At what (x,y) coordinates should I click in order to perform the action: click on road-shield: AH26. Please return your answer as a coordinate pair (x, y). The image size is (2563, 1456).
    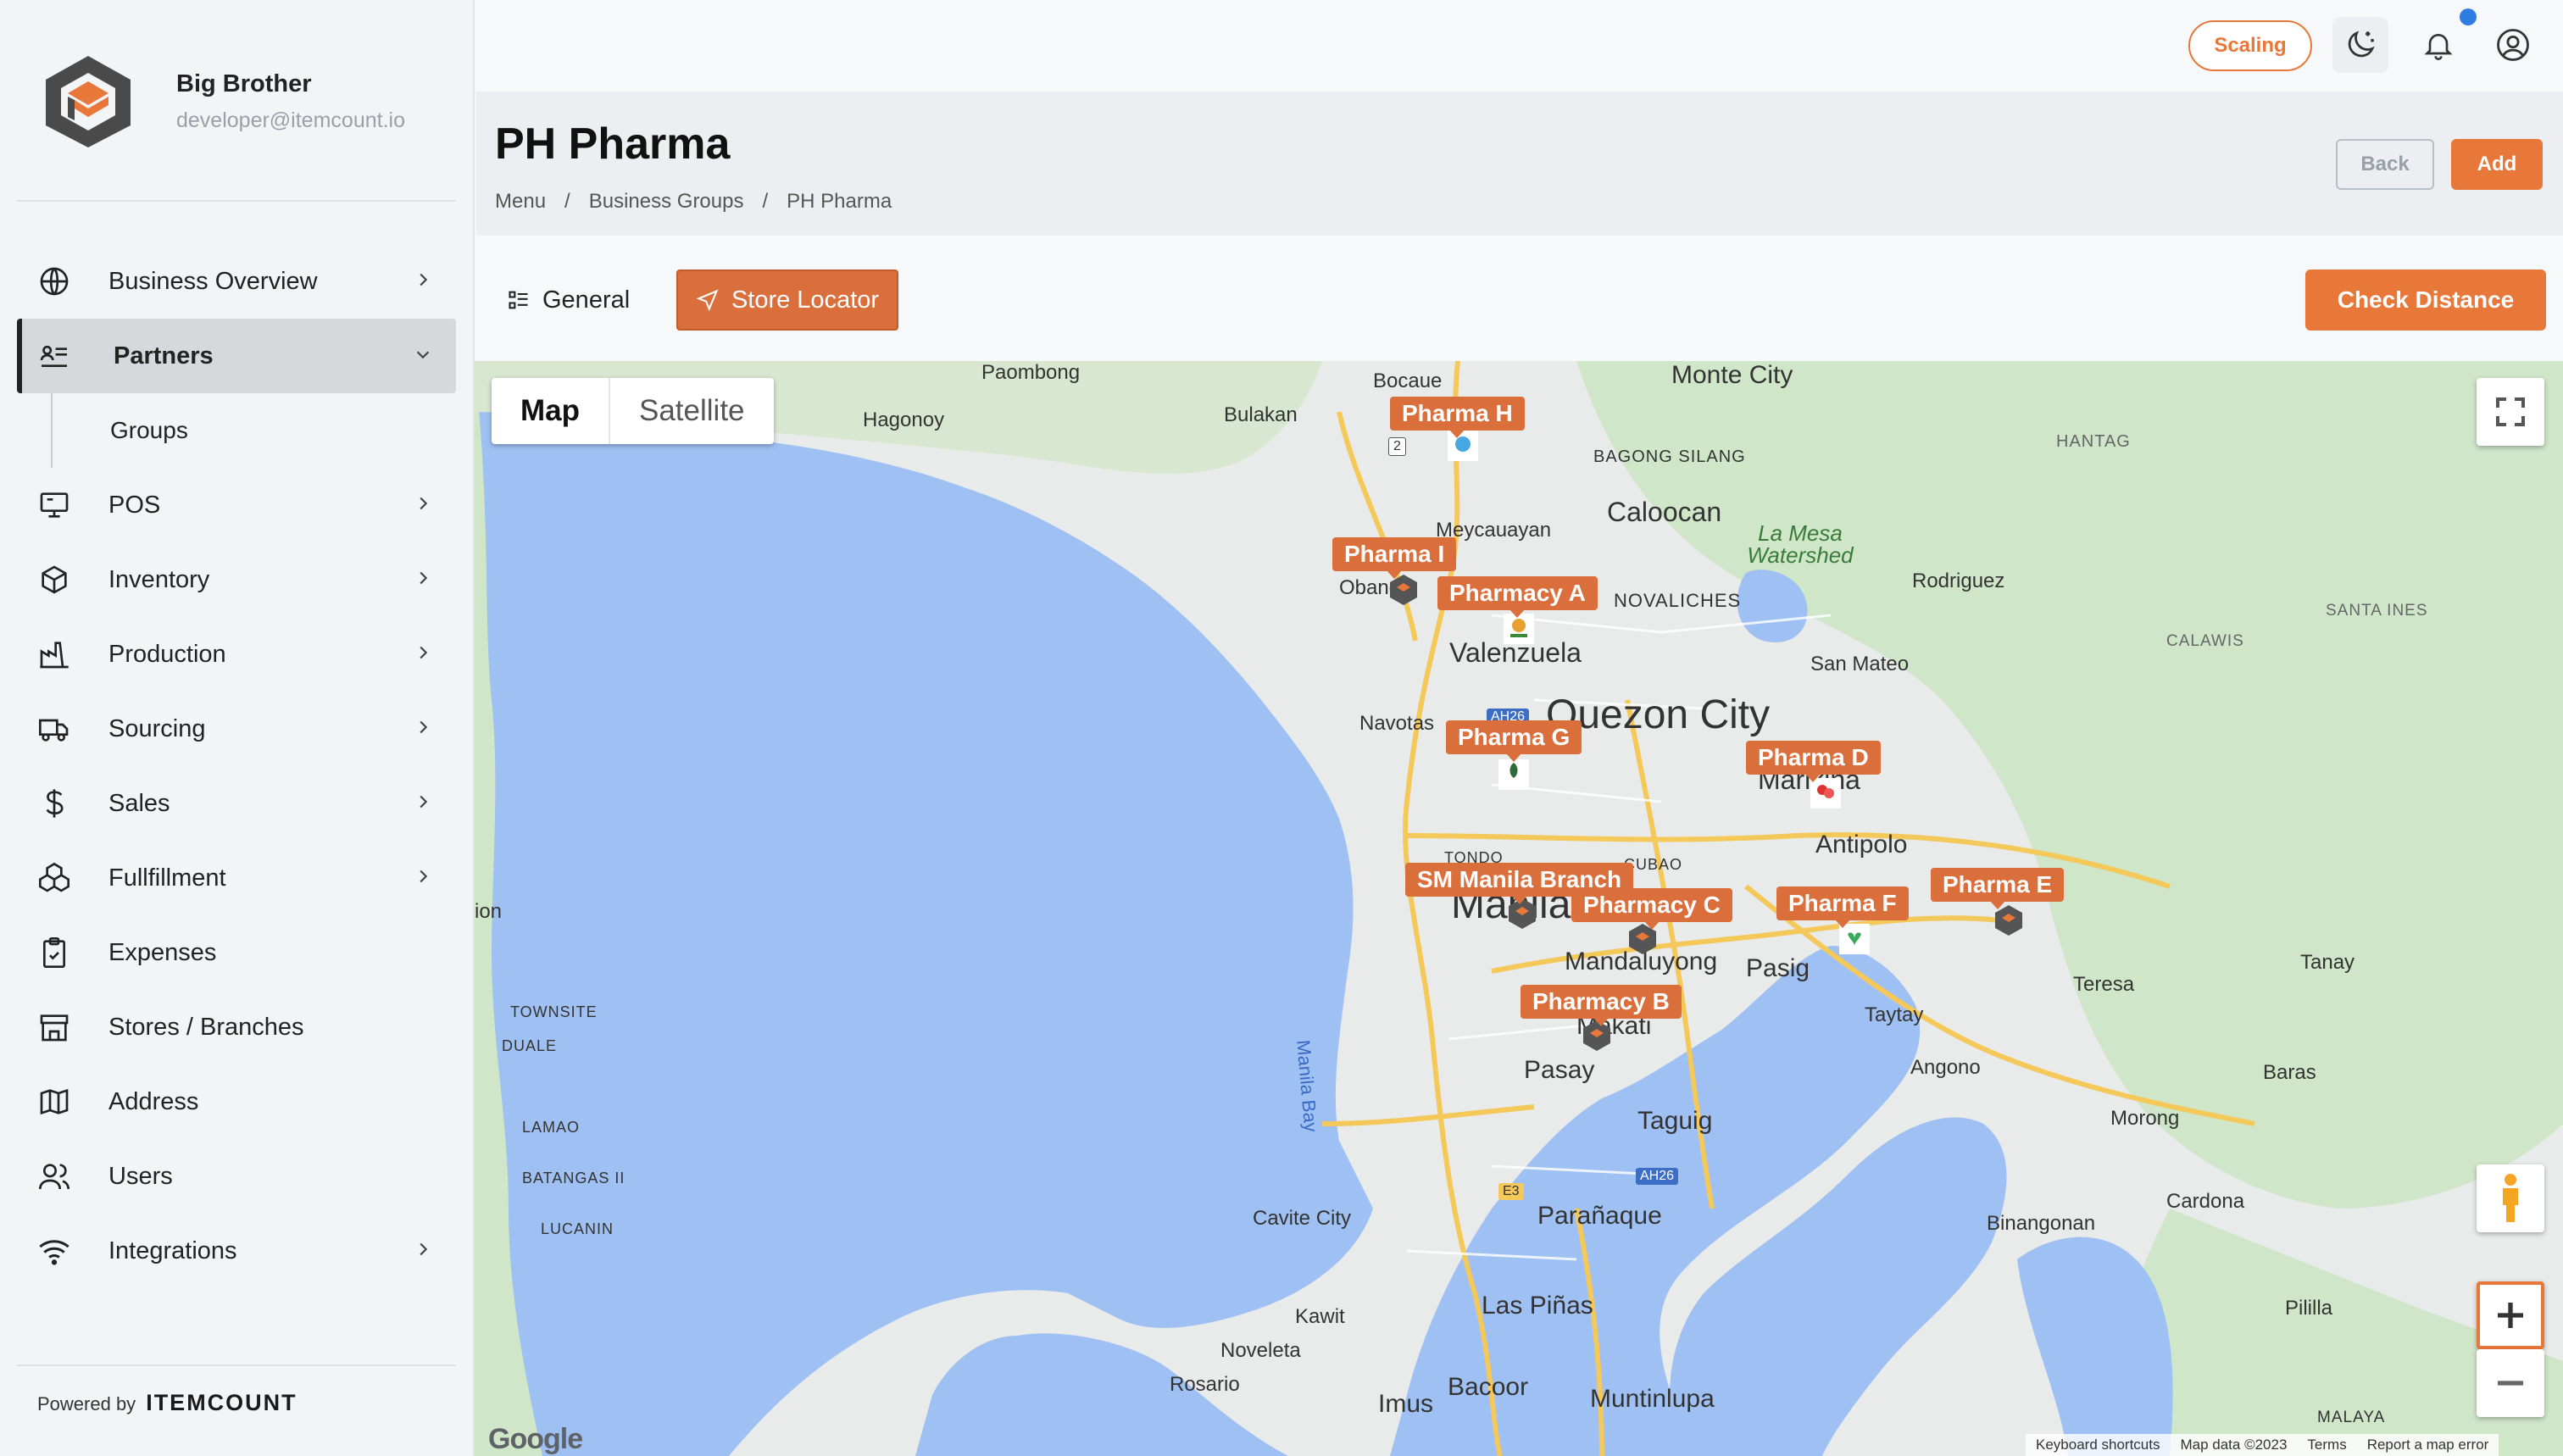
    Looking at the image, I should click on (1657, 1176).